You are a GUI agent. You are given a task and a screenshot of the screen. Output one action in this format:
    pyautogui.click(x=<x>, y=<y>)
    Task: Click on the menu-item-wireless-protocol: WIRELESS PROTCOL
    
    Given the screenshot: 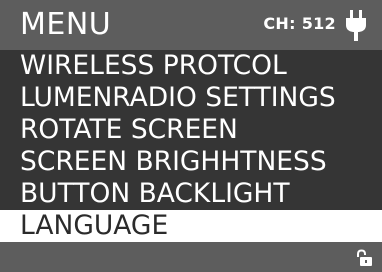 What is the action you would take?
    pyautogui.click(x=191, y=66)
    